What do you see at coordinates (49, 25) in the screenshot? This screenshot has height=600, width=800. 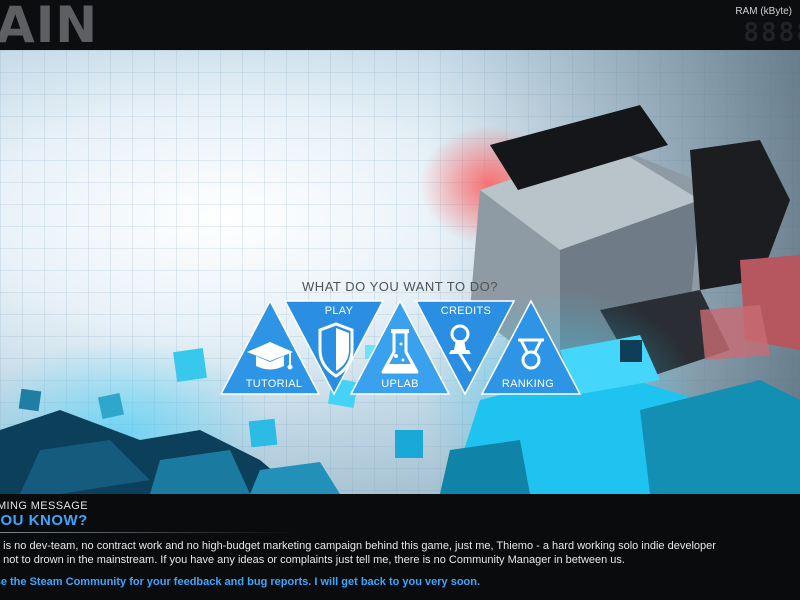 I see `game-title: AIN` at bounding box center [49, 25].